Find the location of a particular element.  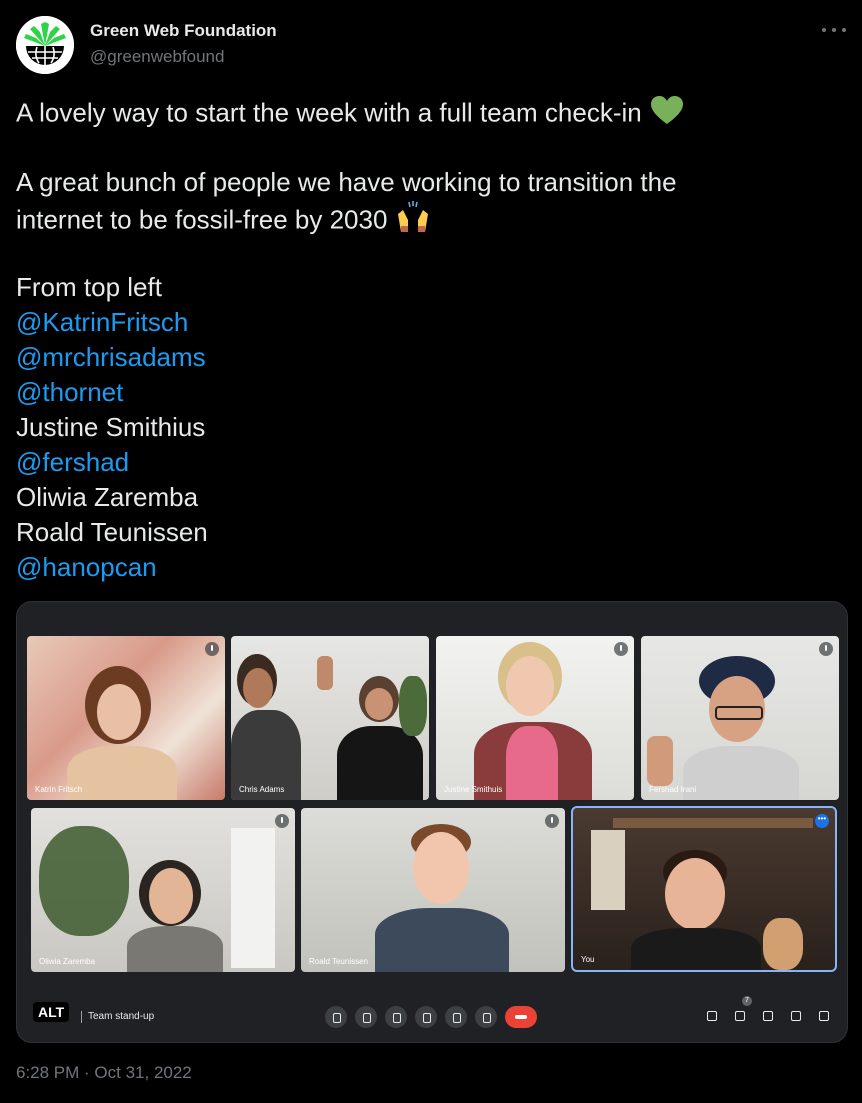

mention-link: @mrchrisadams is located at coordinates (416, 357).